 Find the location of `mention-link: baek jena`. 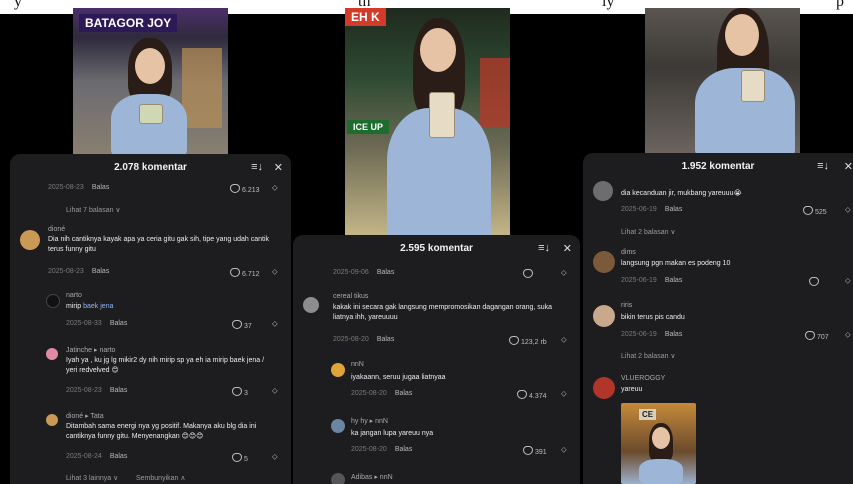

mention-link: baek jena is located at coordinates (98, 306).